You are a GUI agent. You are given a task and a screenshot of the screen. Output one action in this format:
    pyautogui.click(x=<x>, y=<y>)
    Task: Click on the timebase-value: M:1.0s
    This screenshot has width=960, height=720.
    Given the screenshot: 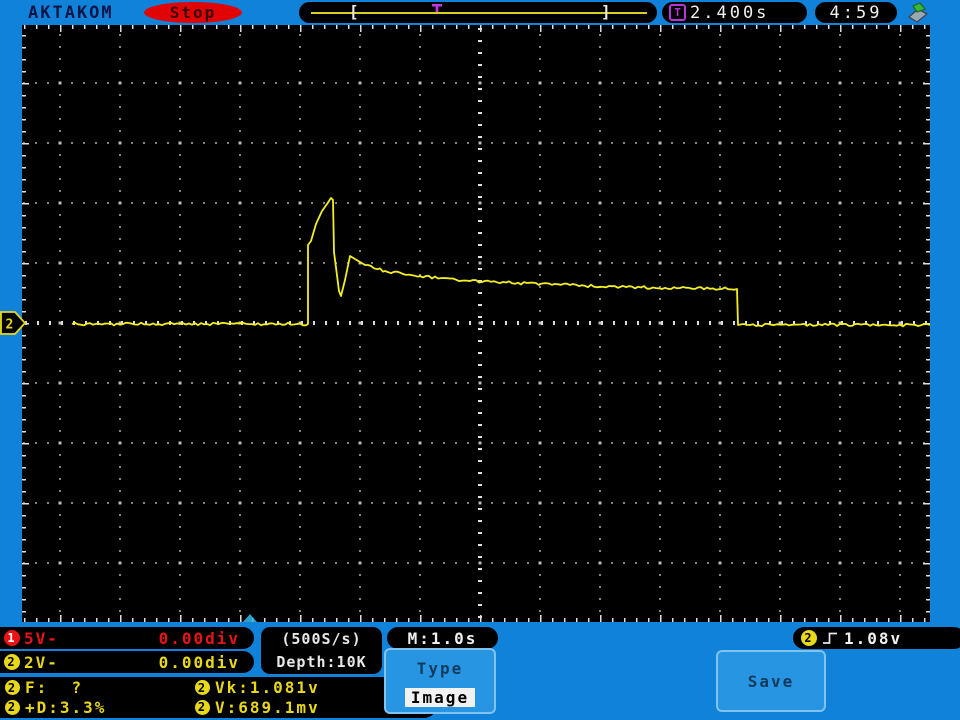 What is the action you would take?
    pyautogui.click(x=442, y=638)
    